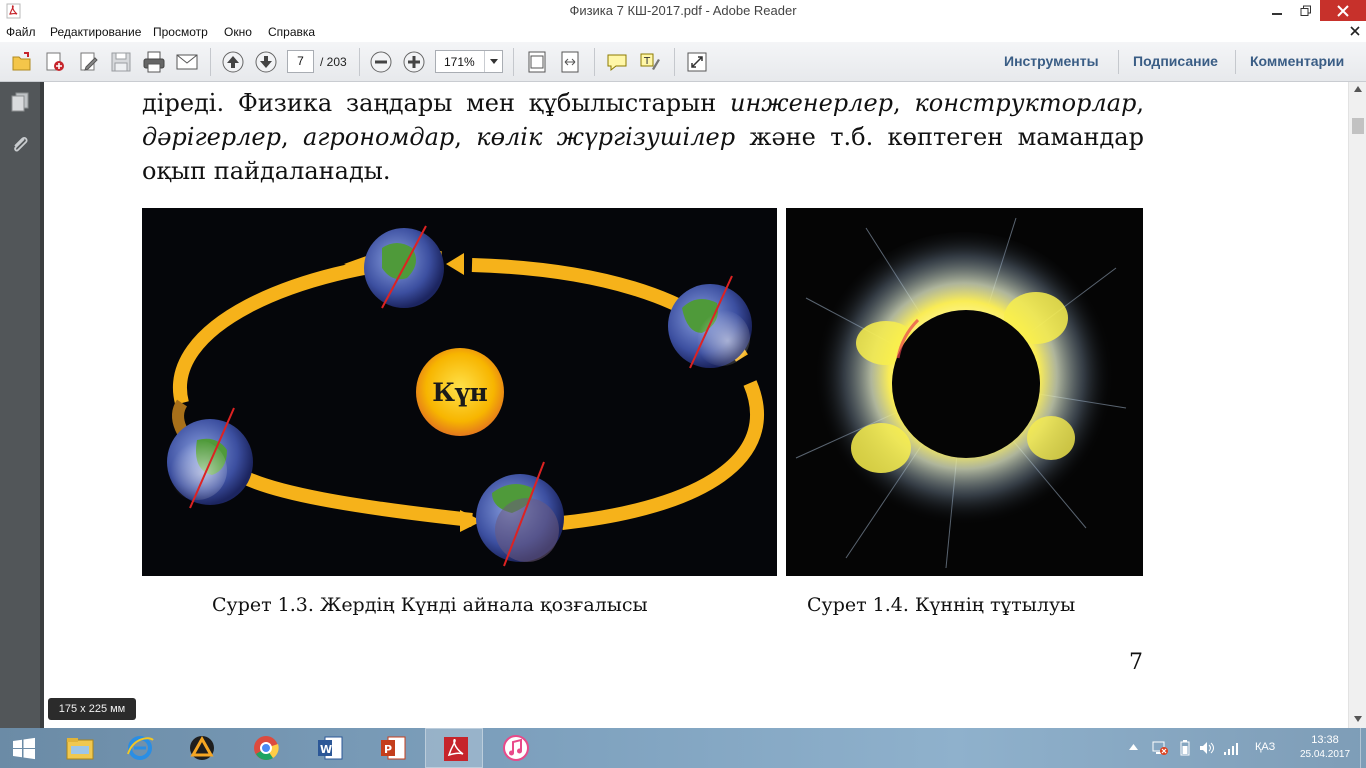 This screenshot has height=768, width=1366. I want to click on menu-view: Просмотр, so click(180, 32).